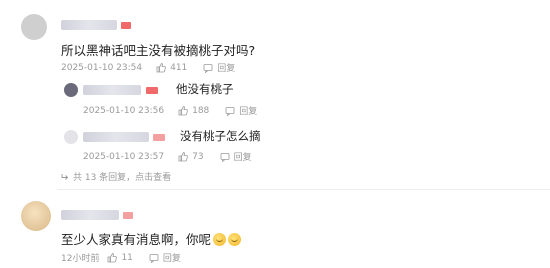 The height and width of the screenshot is (268, 550). What do you see at coordinates (124, 156) in the screenshot?
I see `reply-date: 2025-01-10 23:57` at bounding box center [124, 156].